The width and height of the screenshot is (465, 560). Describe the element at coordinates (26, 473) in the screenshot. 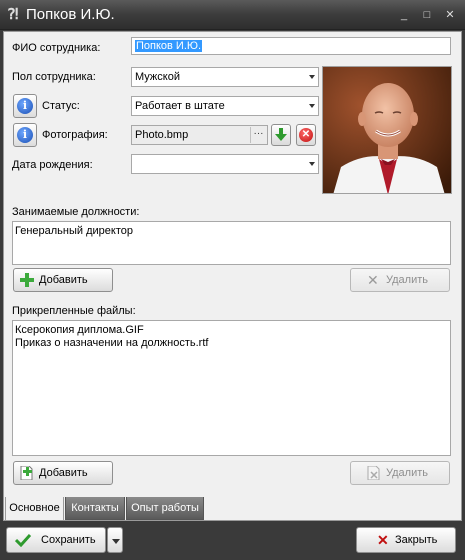

I see `add-file-icon` at that location.